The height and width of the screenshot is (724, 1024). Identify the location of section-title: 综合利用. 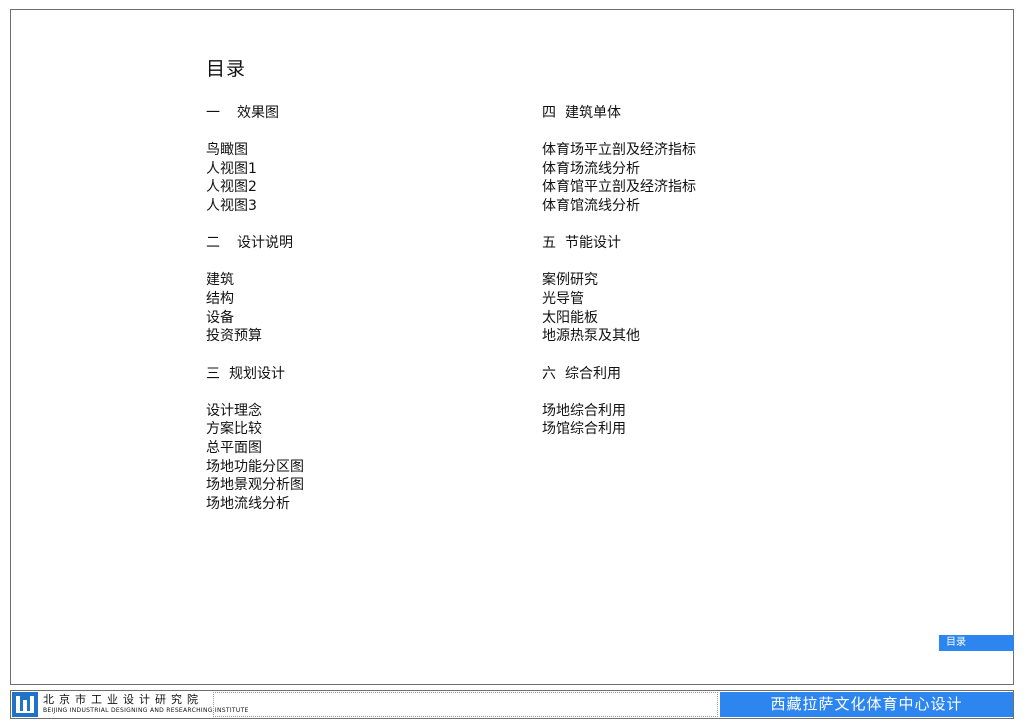
(593, 373).